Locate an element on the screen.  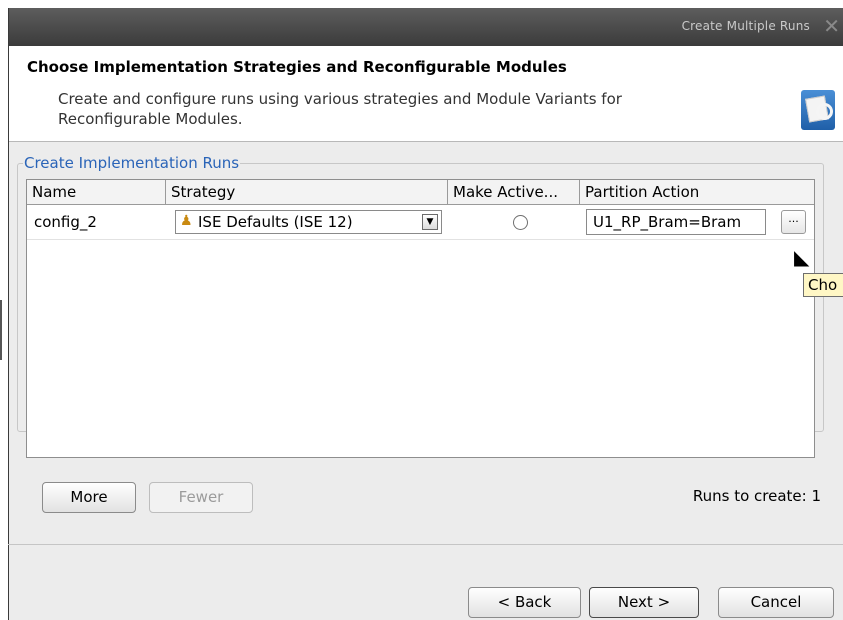
more-button: More is located at coordinates (89, 497).